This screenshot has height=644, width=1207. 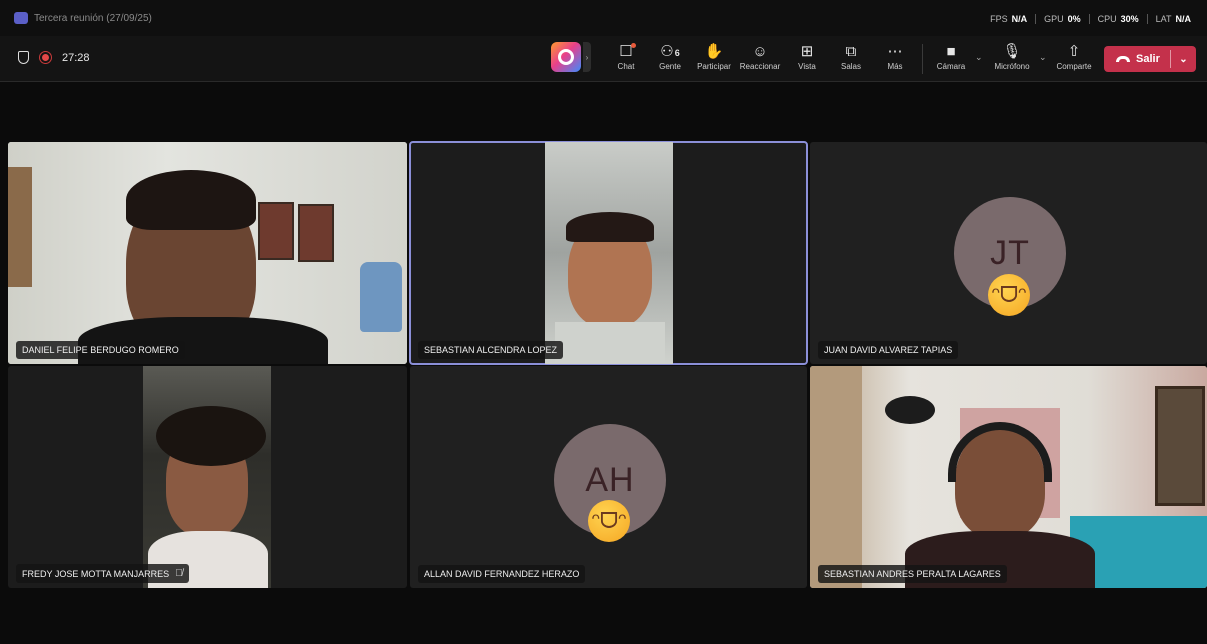 I want to click on react-label: Reaccionar, so click(x=760, y=66).